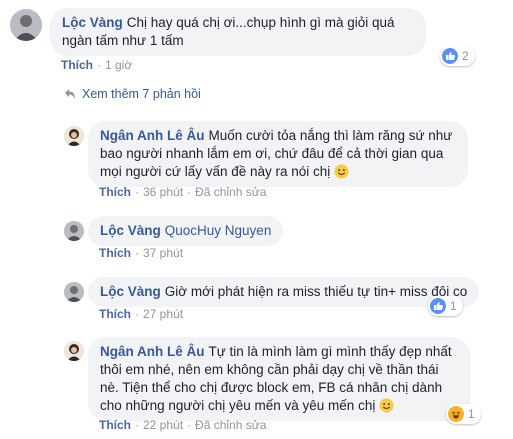 This screenshot has width=513, height=439. Describe the element at coordinates (118, 65) in the screenshot. I see `timestamp: 1 giờ` at that location.